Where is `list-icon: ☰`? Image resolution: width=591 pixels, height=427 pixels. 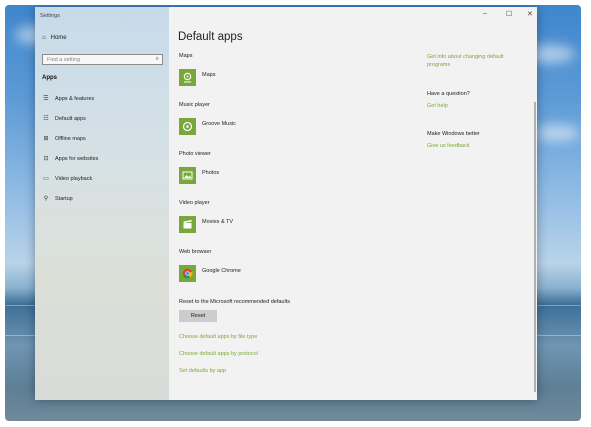
list-icon: ☰ is located at coordinates (46, 99).